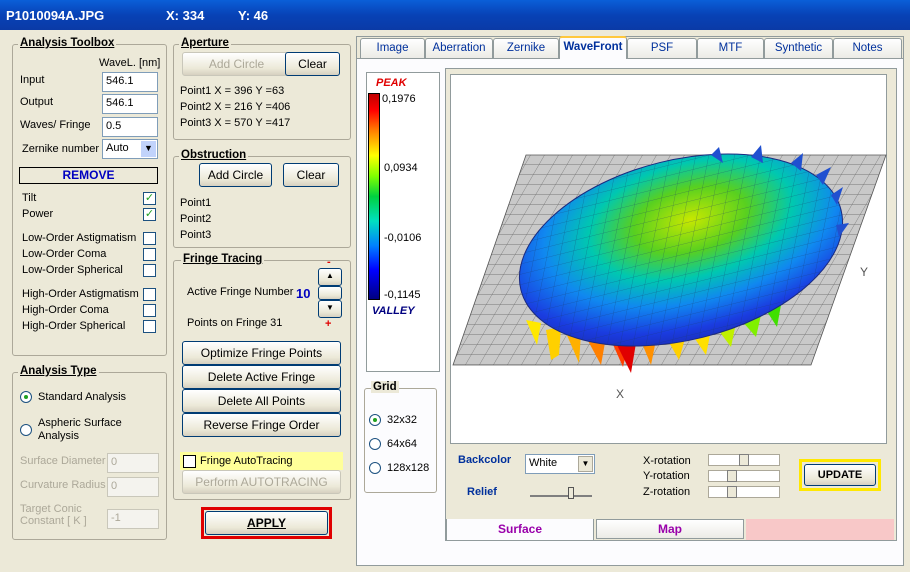  I want to click on high-coma-checkbox, so click(149, 310).